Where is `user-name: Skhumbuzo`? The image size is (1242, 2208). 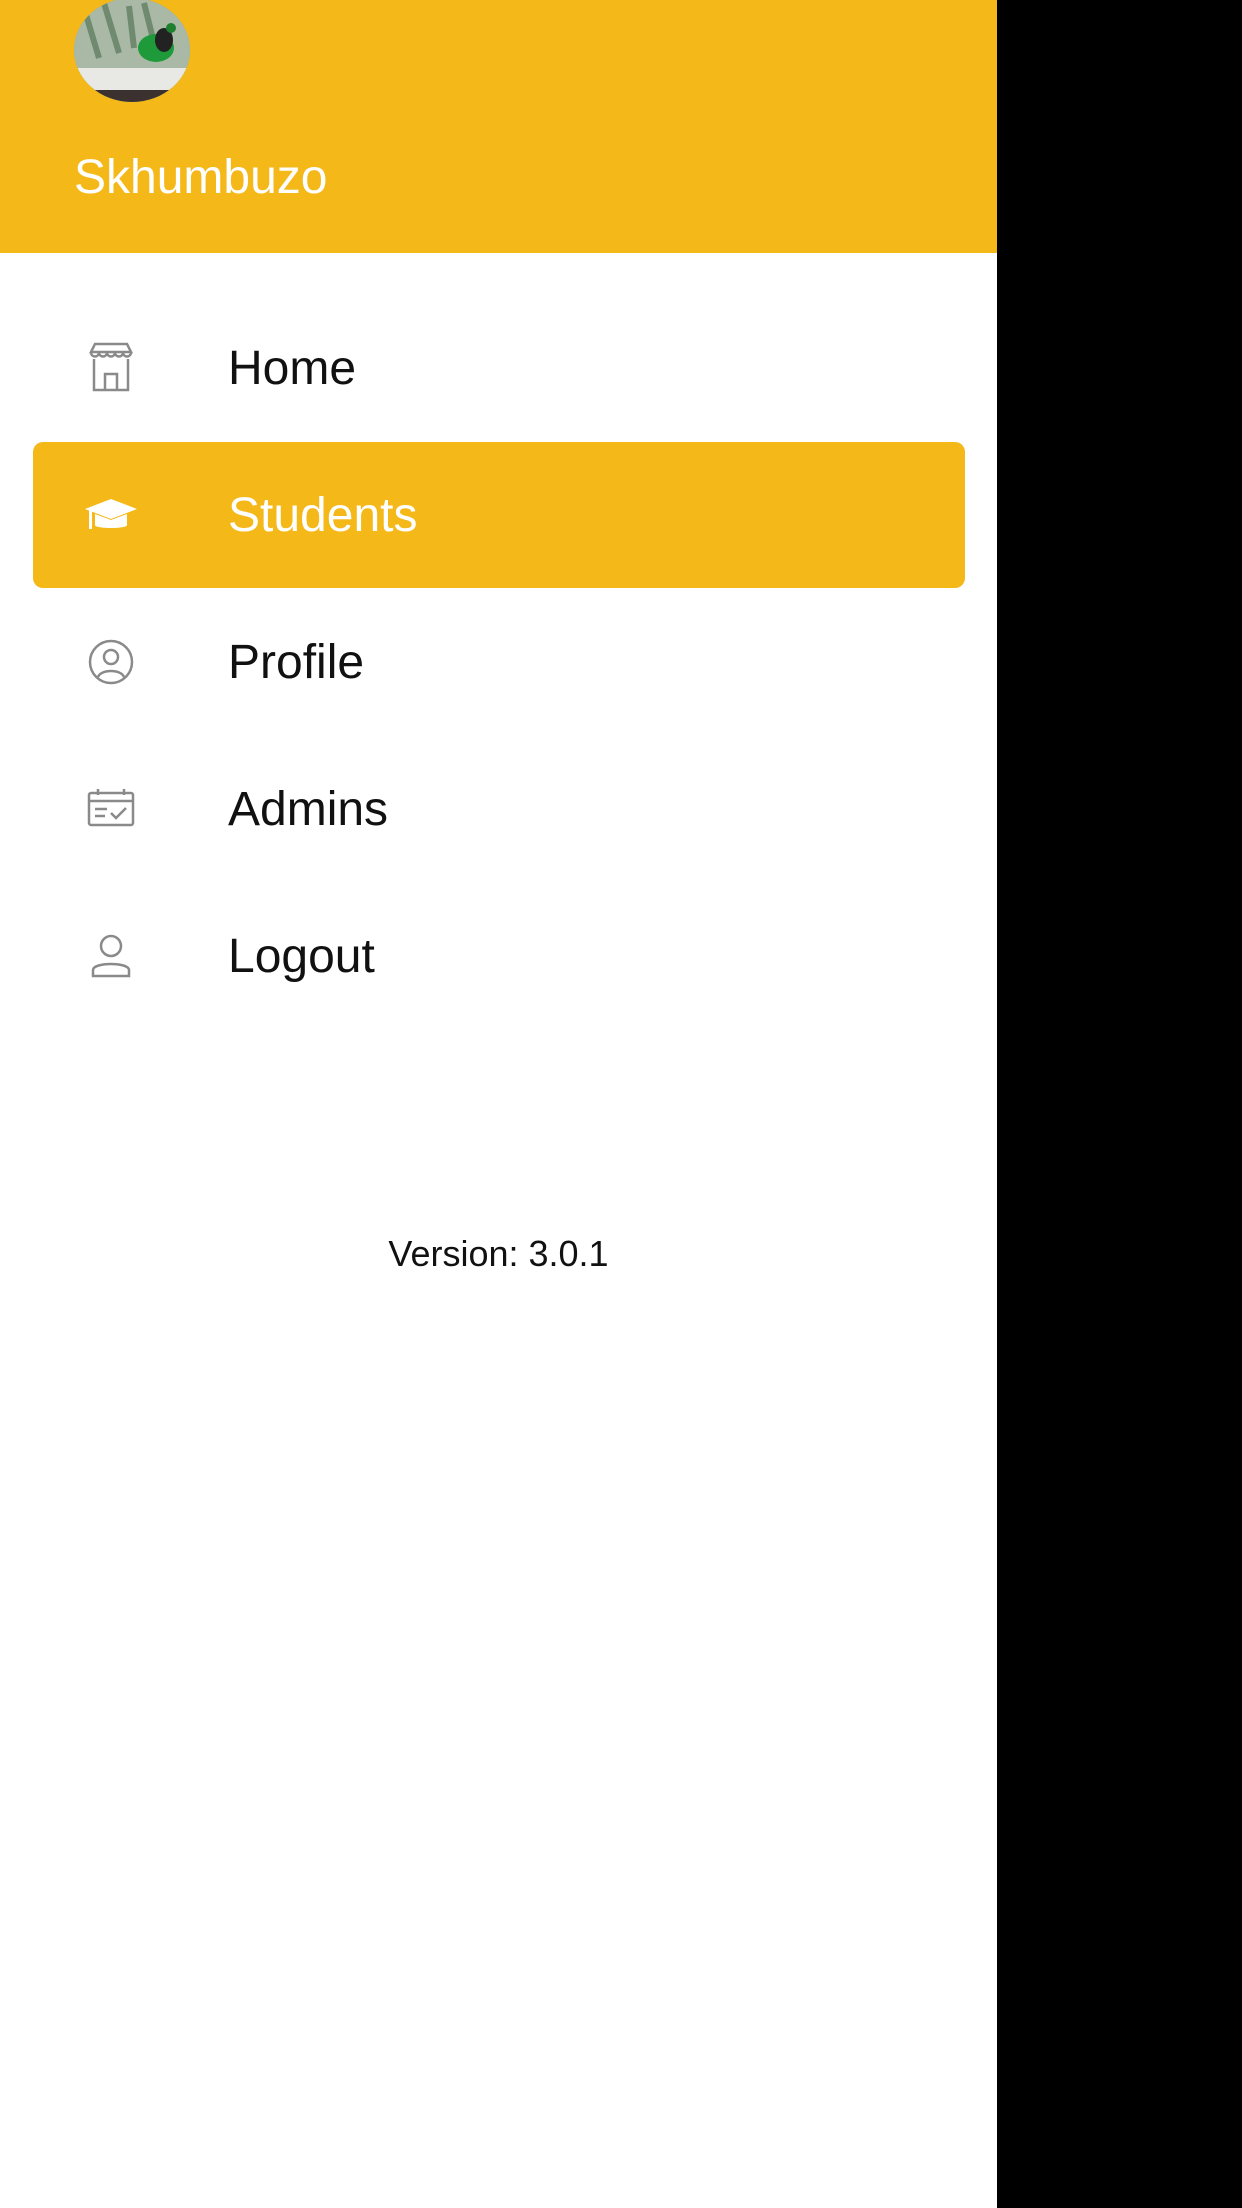 user-name: Skhumbuzo is located at coordinates (201, 177).